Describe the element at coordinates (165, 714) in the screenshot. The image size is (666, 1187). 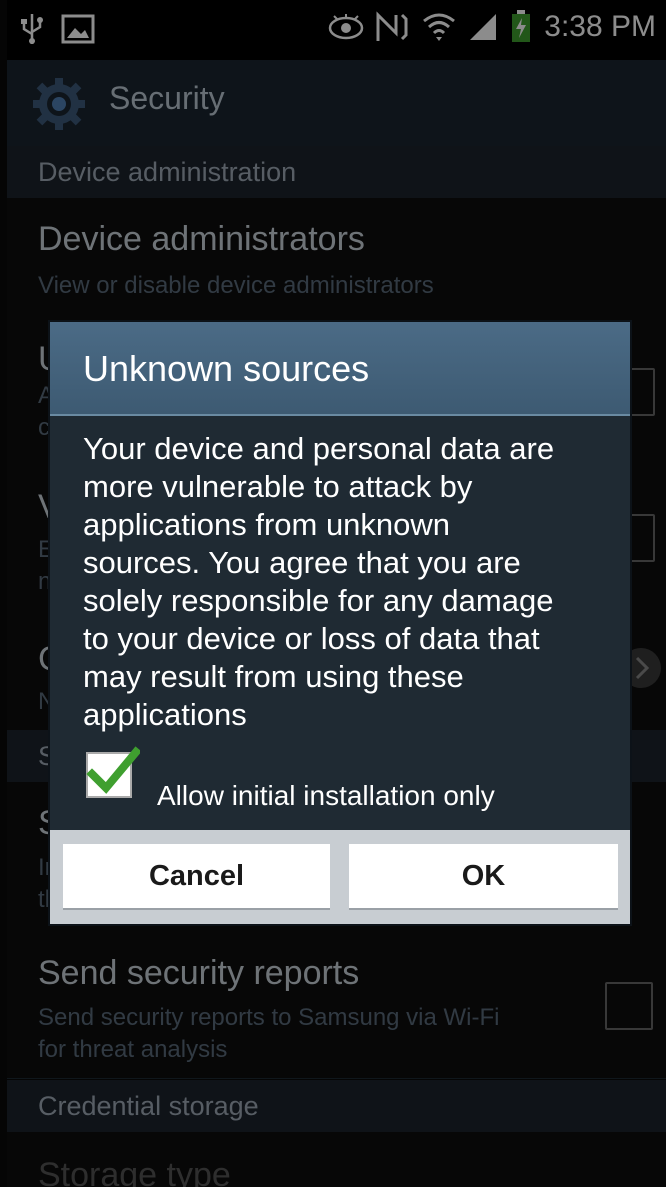
I see `dialog-message-line: applications` at that location.